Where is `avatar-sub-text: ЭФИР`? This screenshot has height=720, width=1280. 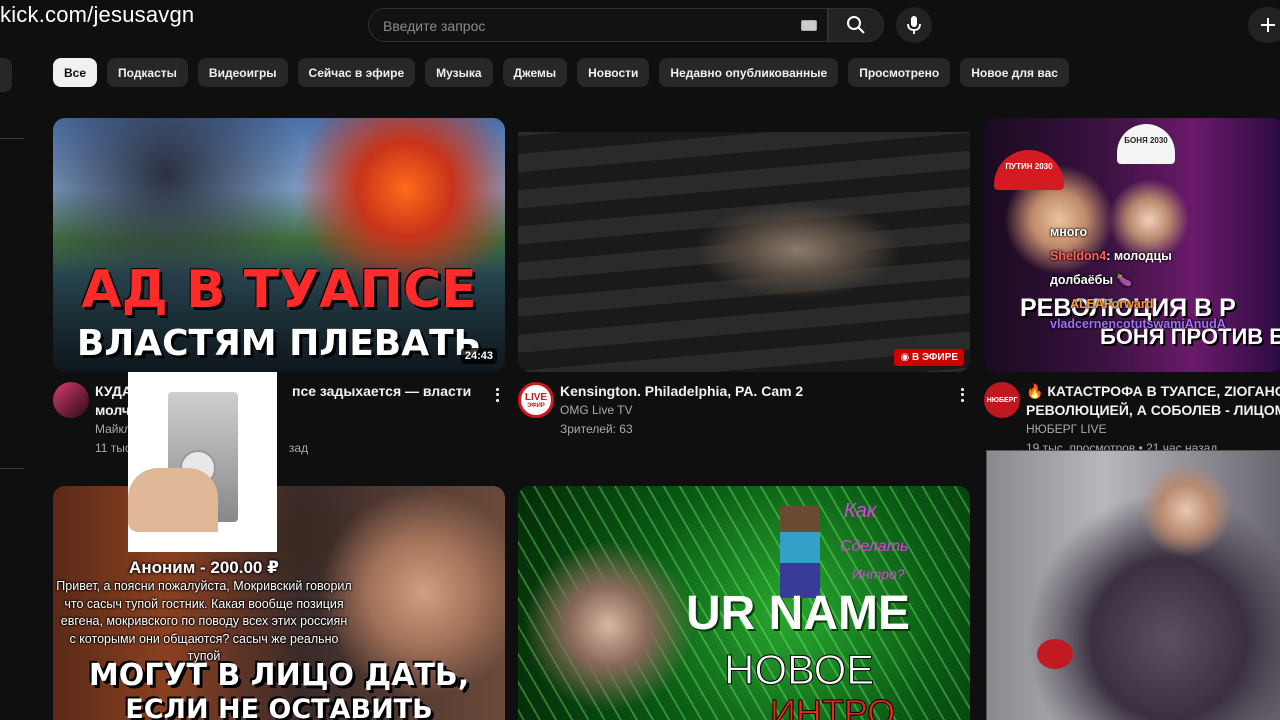
avatar-sub-text: ЭФИР is located at coordinates (536, 405).